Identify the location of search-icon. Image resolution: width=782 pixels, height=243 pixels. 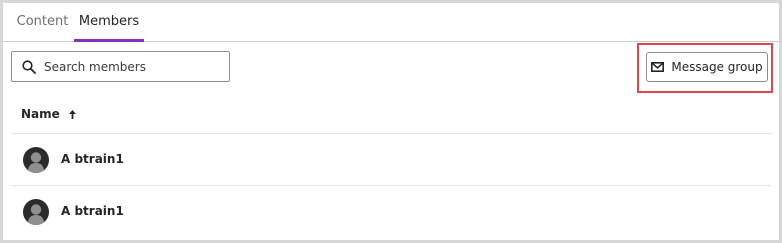
(29, 66).